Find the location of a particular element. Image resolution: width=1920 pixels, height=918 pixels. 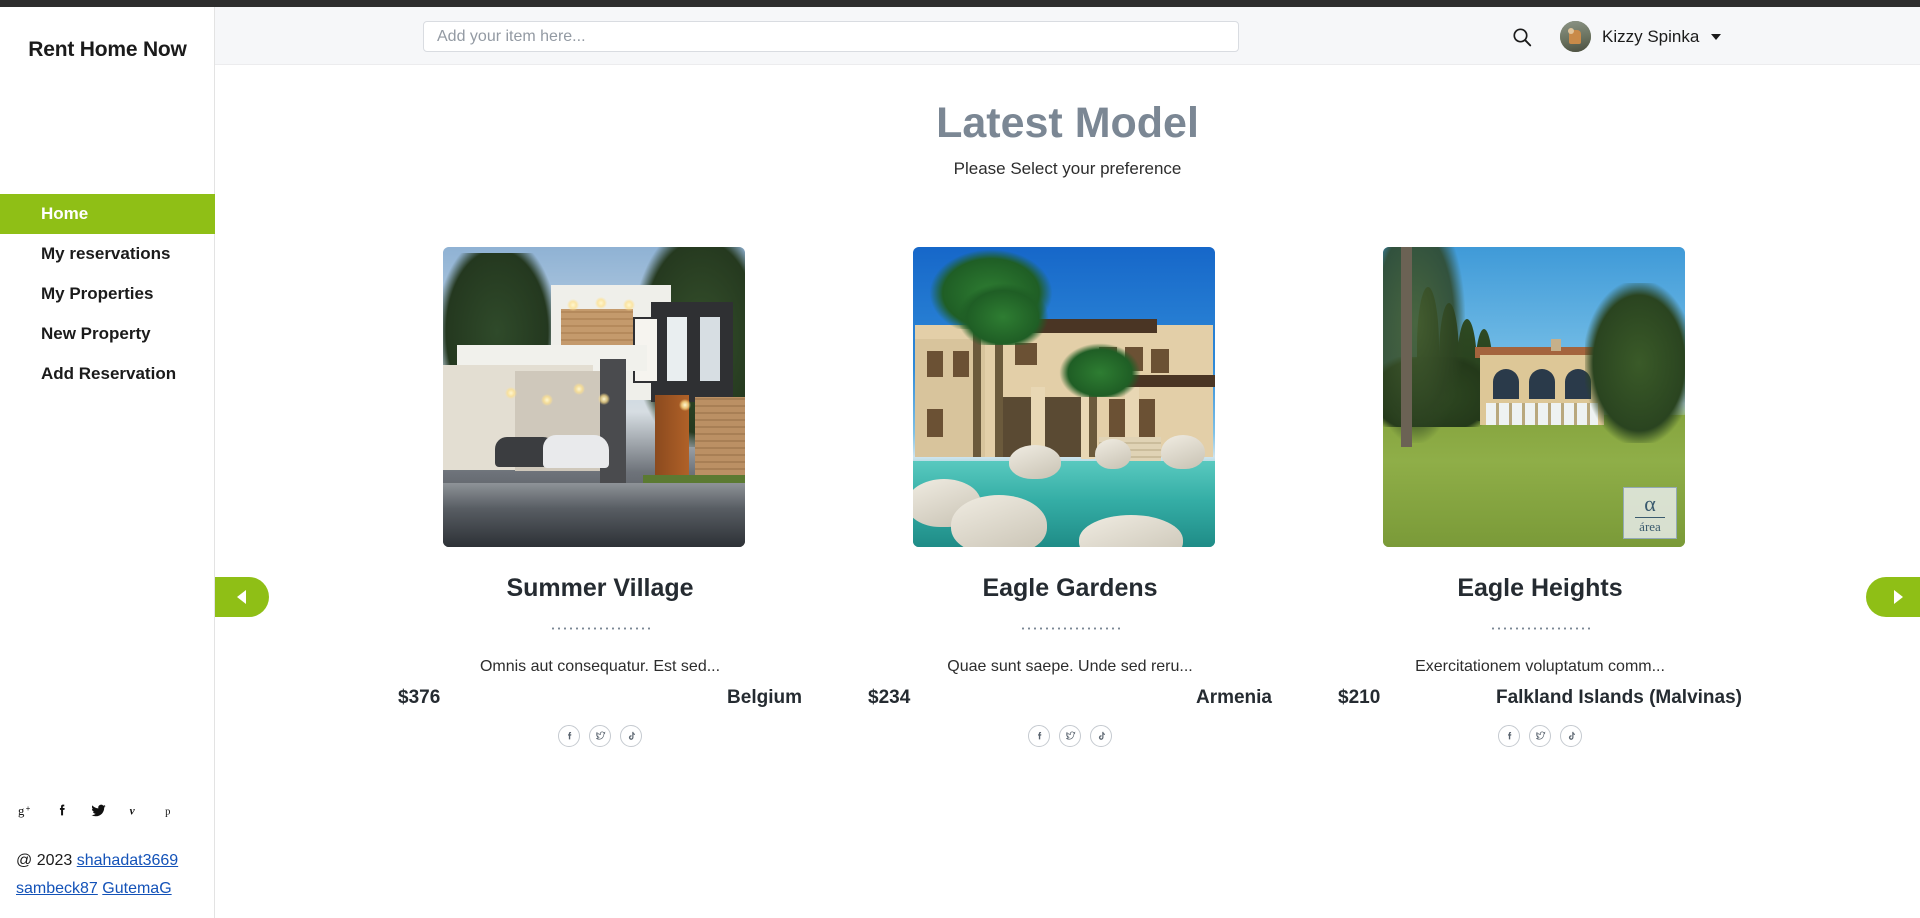

chevron-down-icon is located at coordinates (1716, 36).